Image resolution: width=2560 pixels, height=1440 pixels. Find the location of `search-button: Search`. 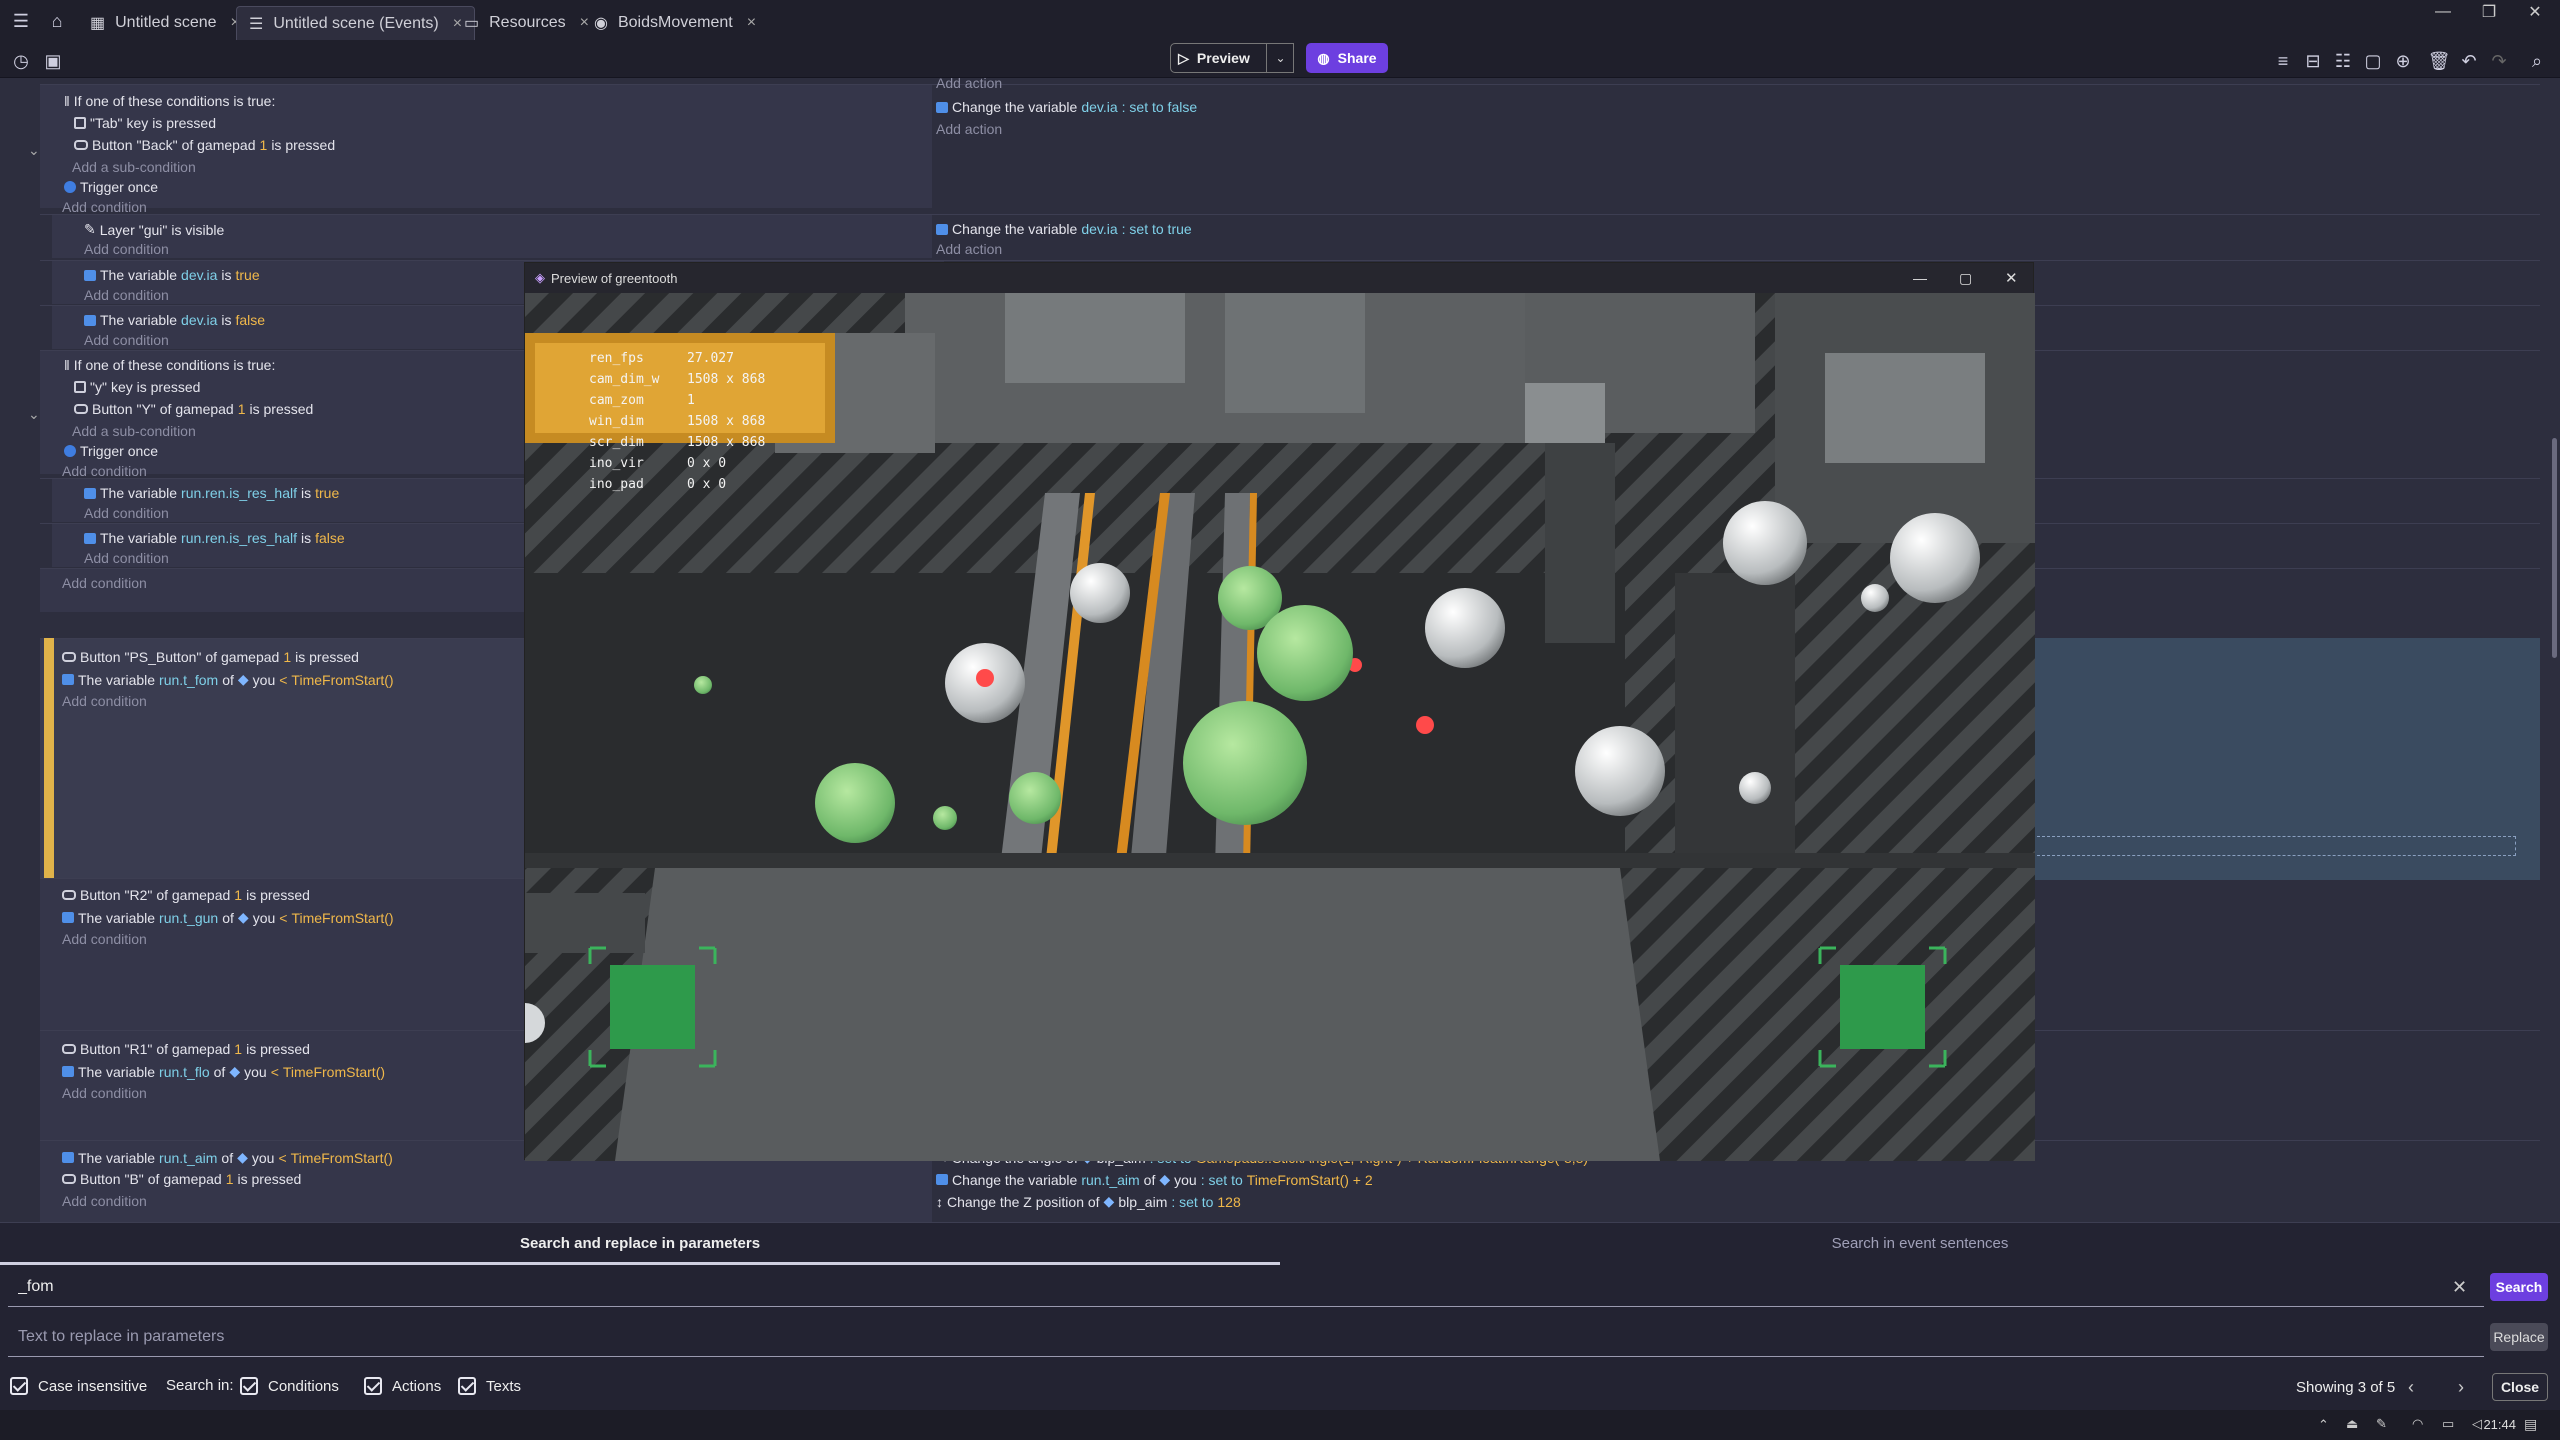

search-button: Search is located at coordinates (2519, 1287).